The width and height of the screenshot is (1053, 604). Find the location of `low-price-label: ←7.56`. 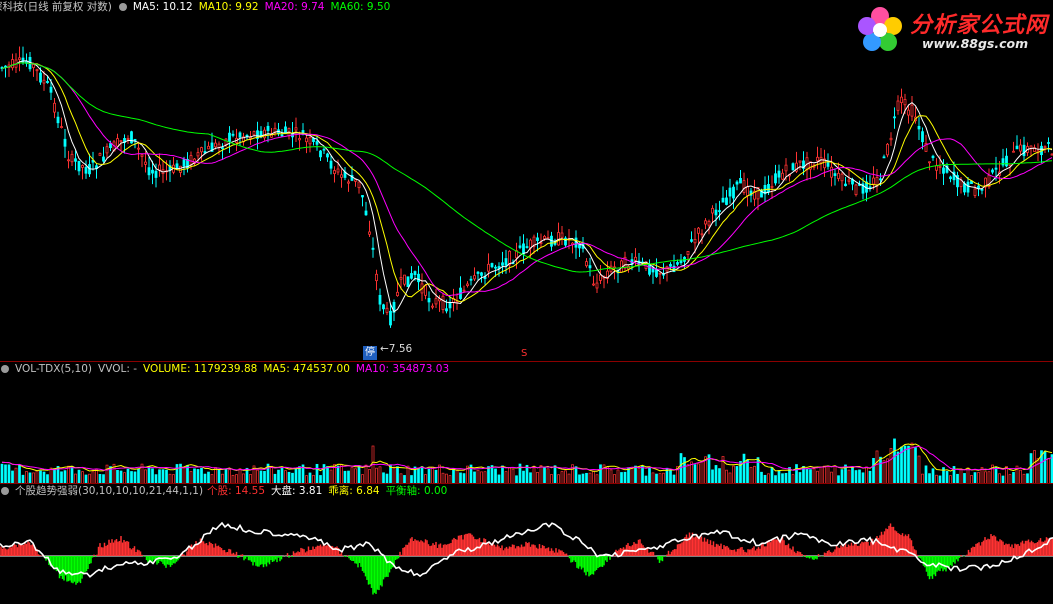

low-price-label: ←7.56 is located at coordinates (396, 349).